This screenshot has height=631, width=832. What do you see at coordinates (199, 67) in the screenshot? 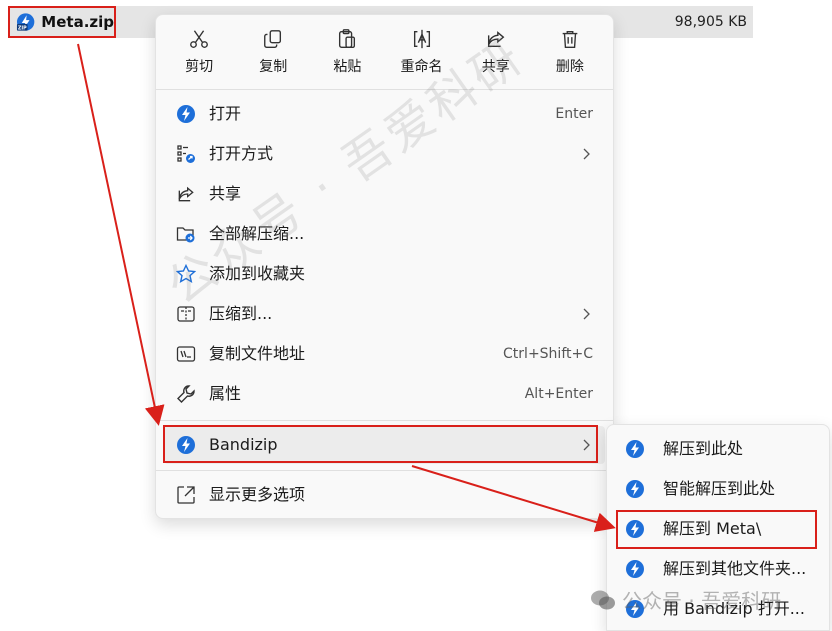
I see `cut-label: 剪切` at bounding box center [199, 67].